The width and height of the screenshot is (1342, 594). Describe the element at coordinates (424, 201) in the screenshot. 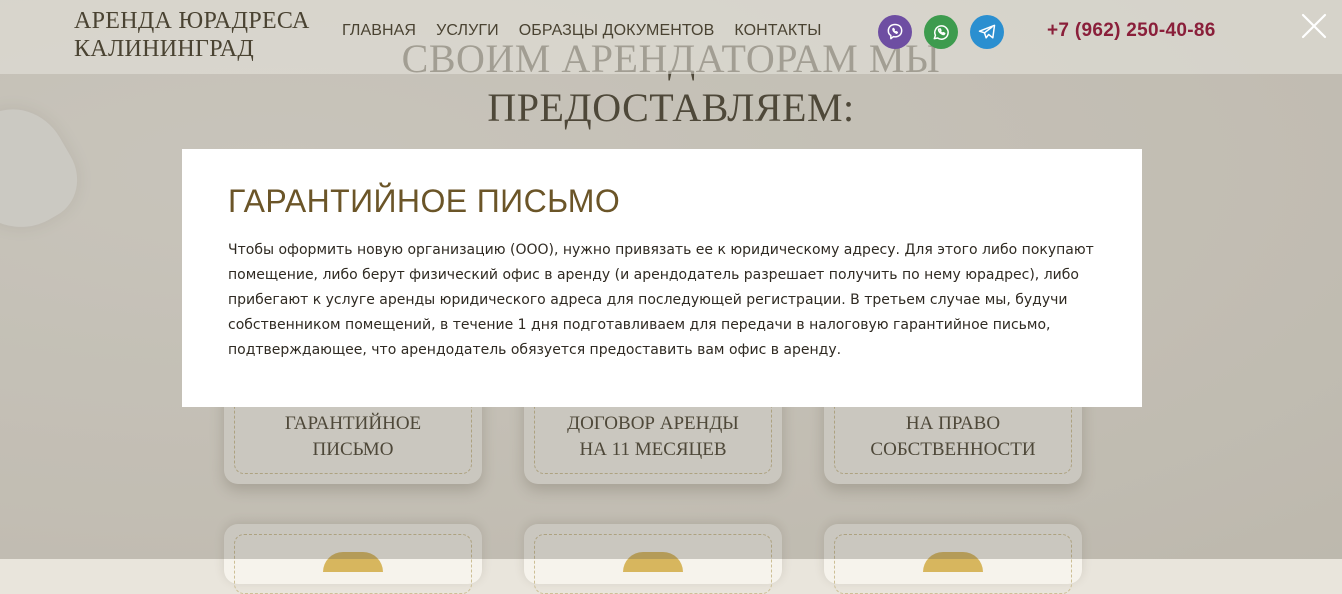

I see `modal-title: ГАРАНТИЙНОЕ ПИСЬМО` at that location.